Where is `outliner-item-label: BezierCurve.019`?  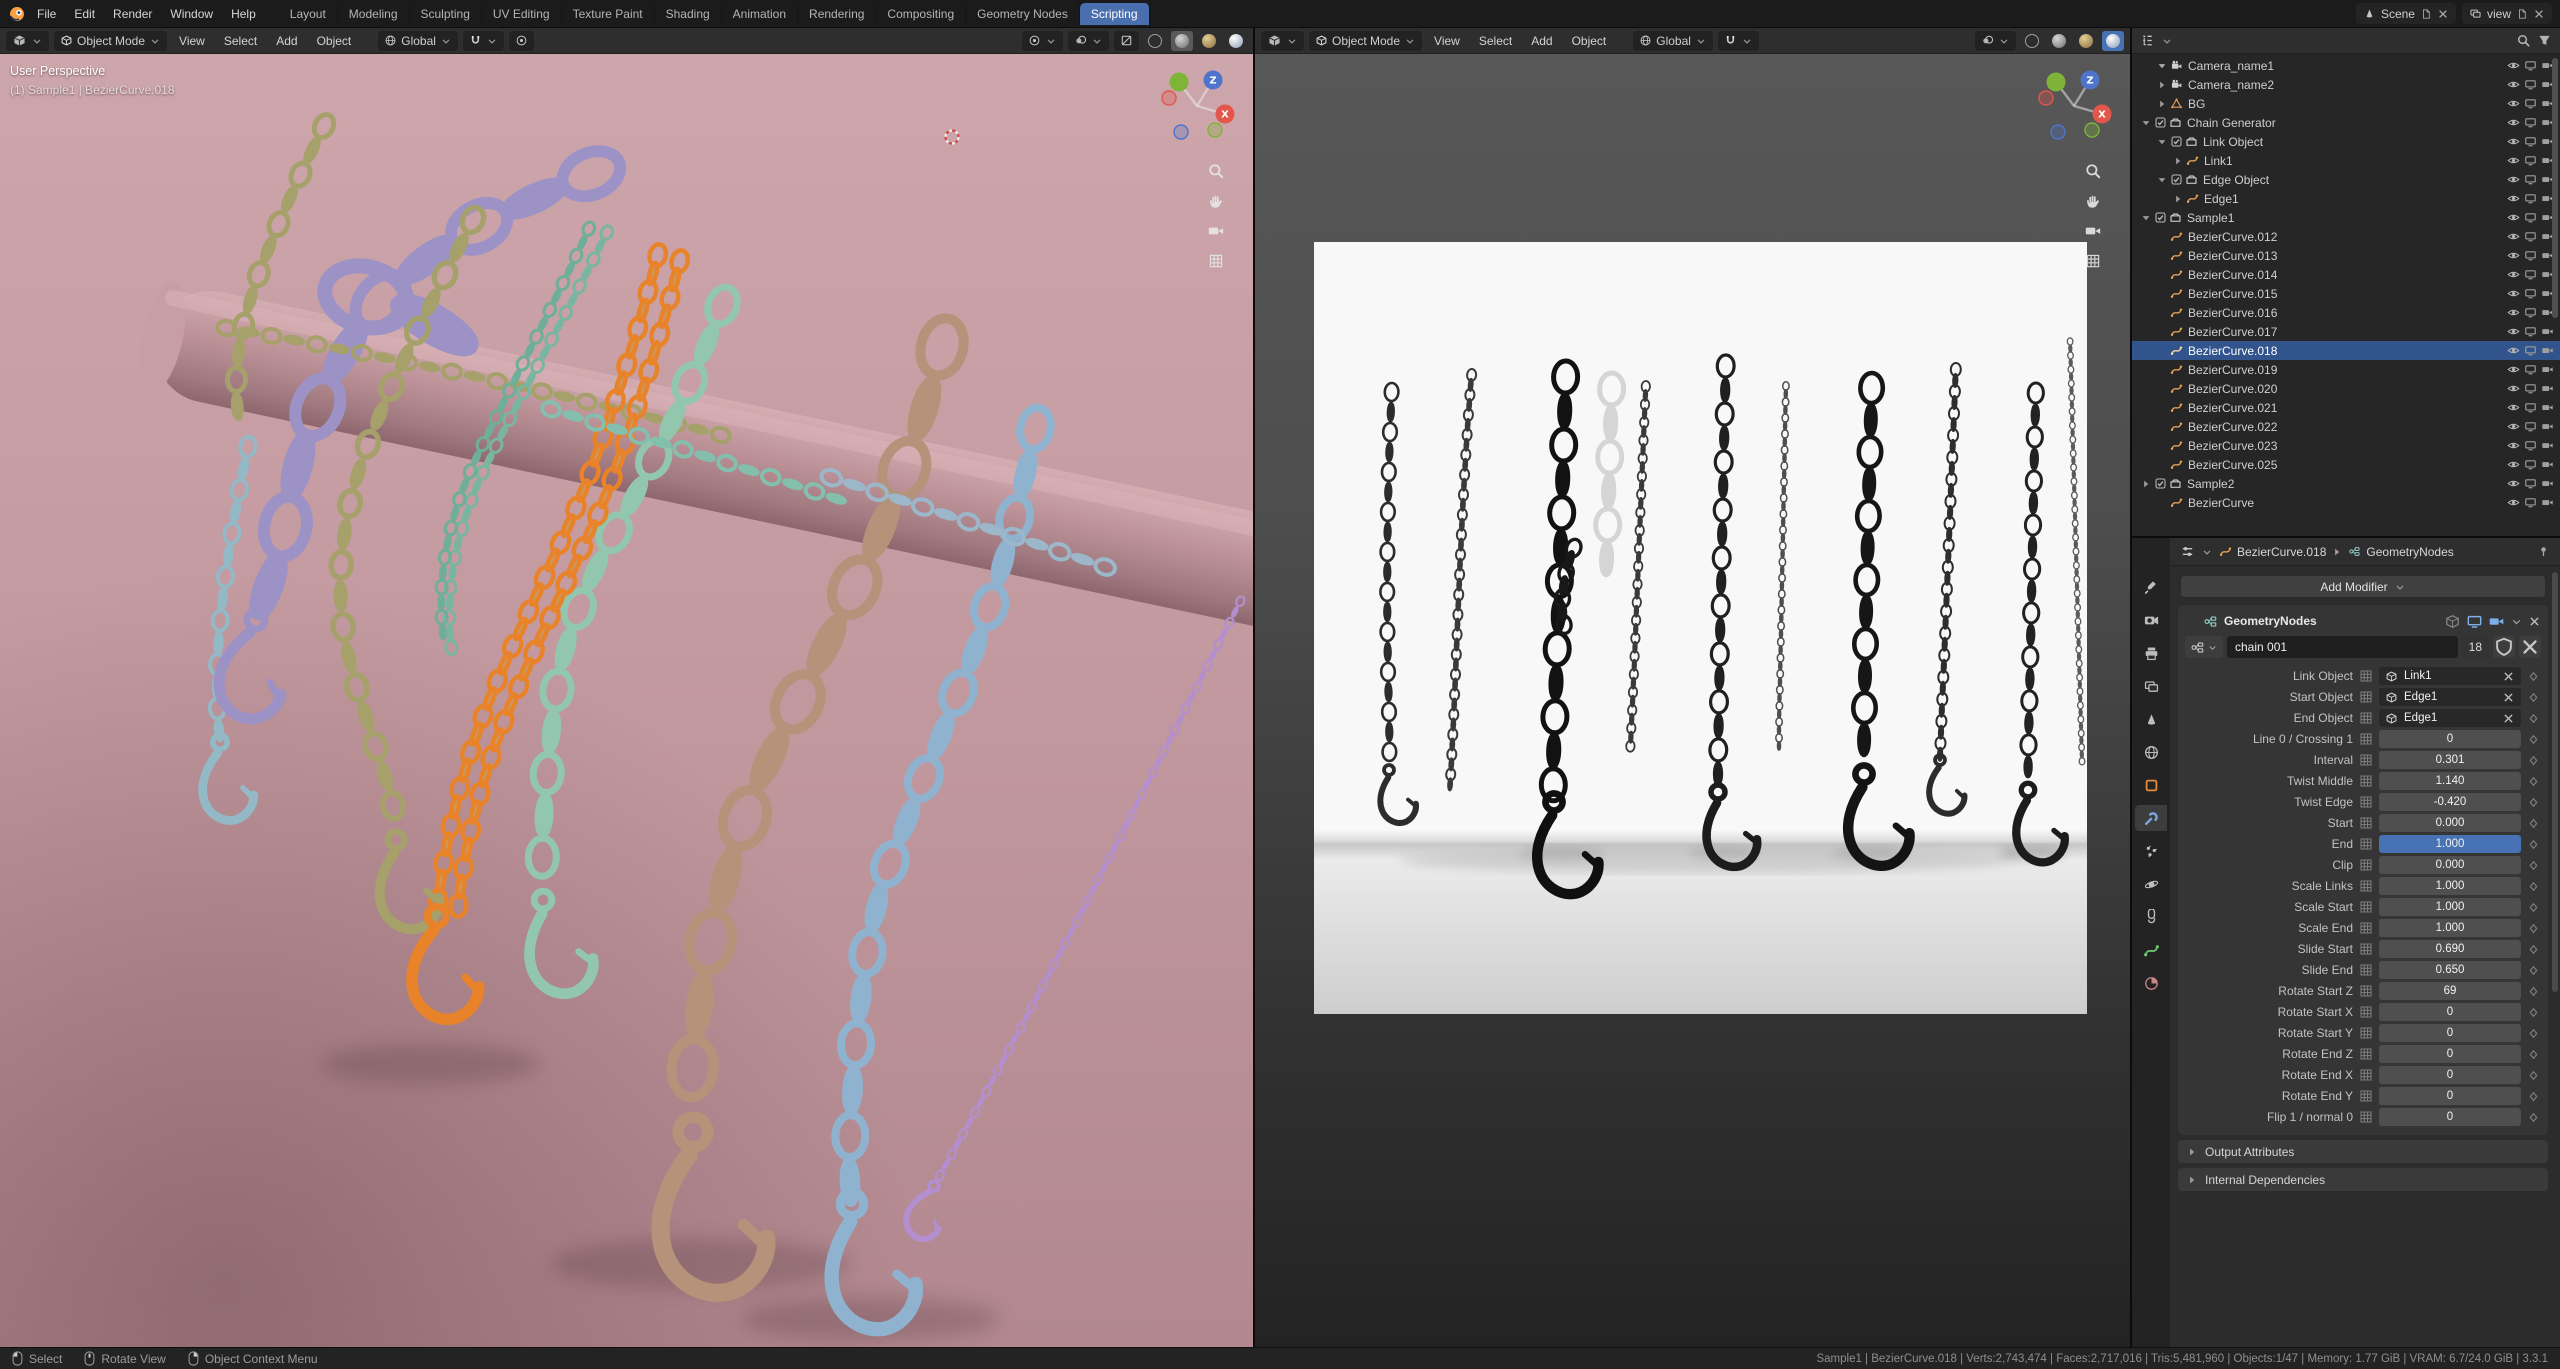 outliner-item-label: BezierCurve.019 is located at coordinates (2232, 370).